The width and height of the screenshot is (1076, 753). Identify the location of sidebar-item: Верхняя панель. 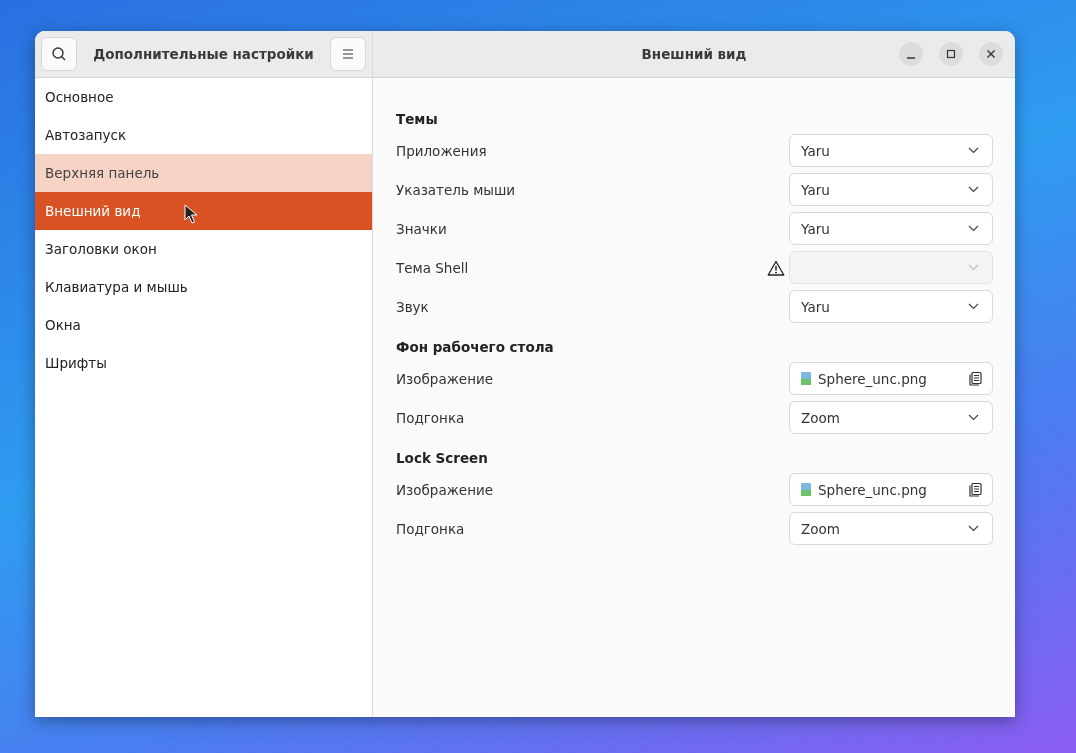
(203, 173).